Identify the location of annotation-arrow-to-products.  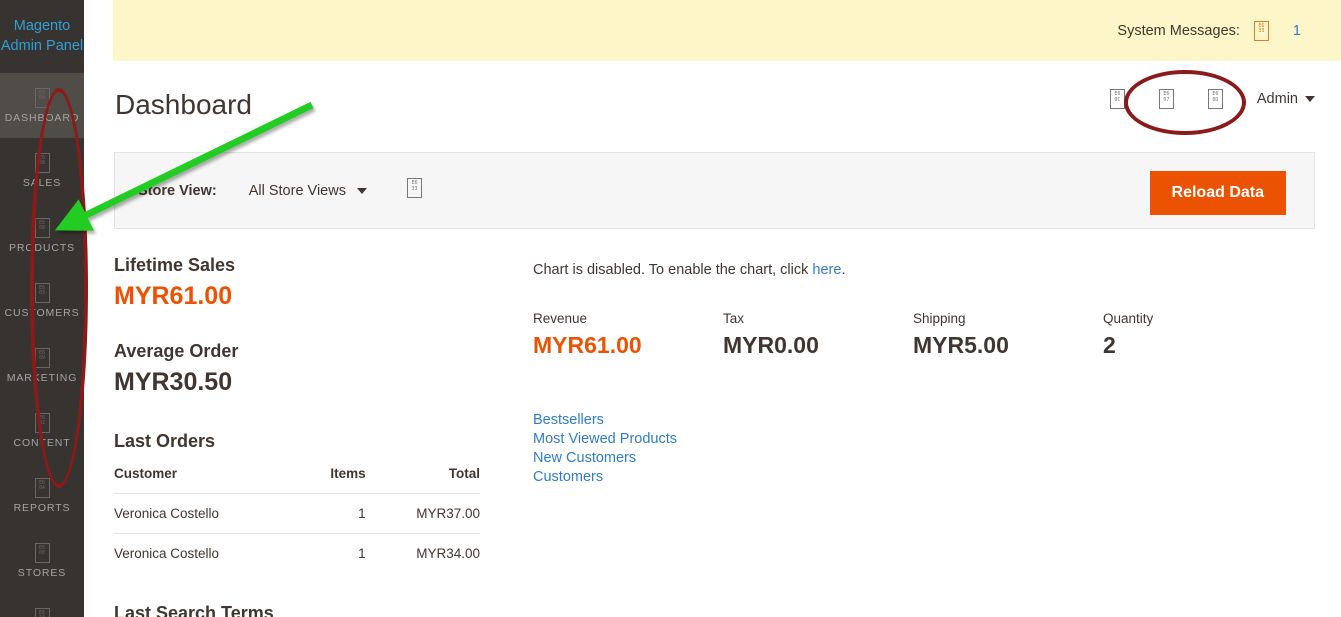
(184, 166).